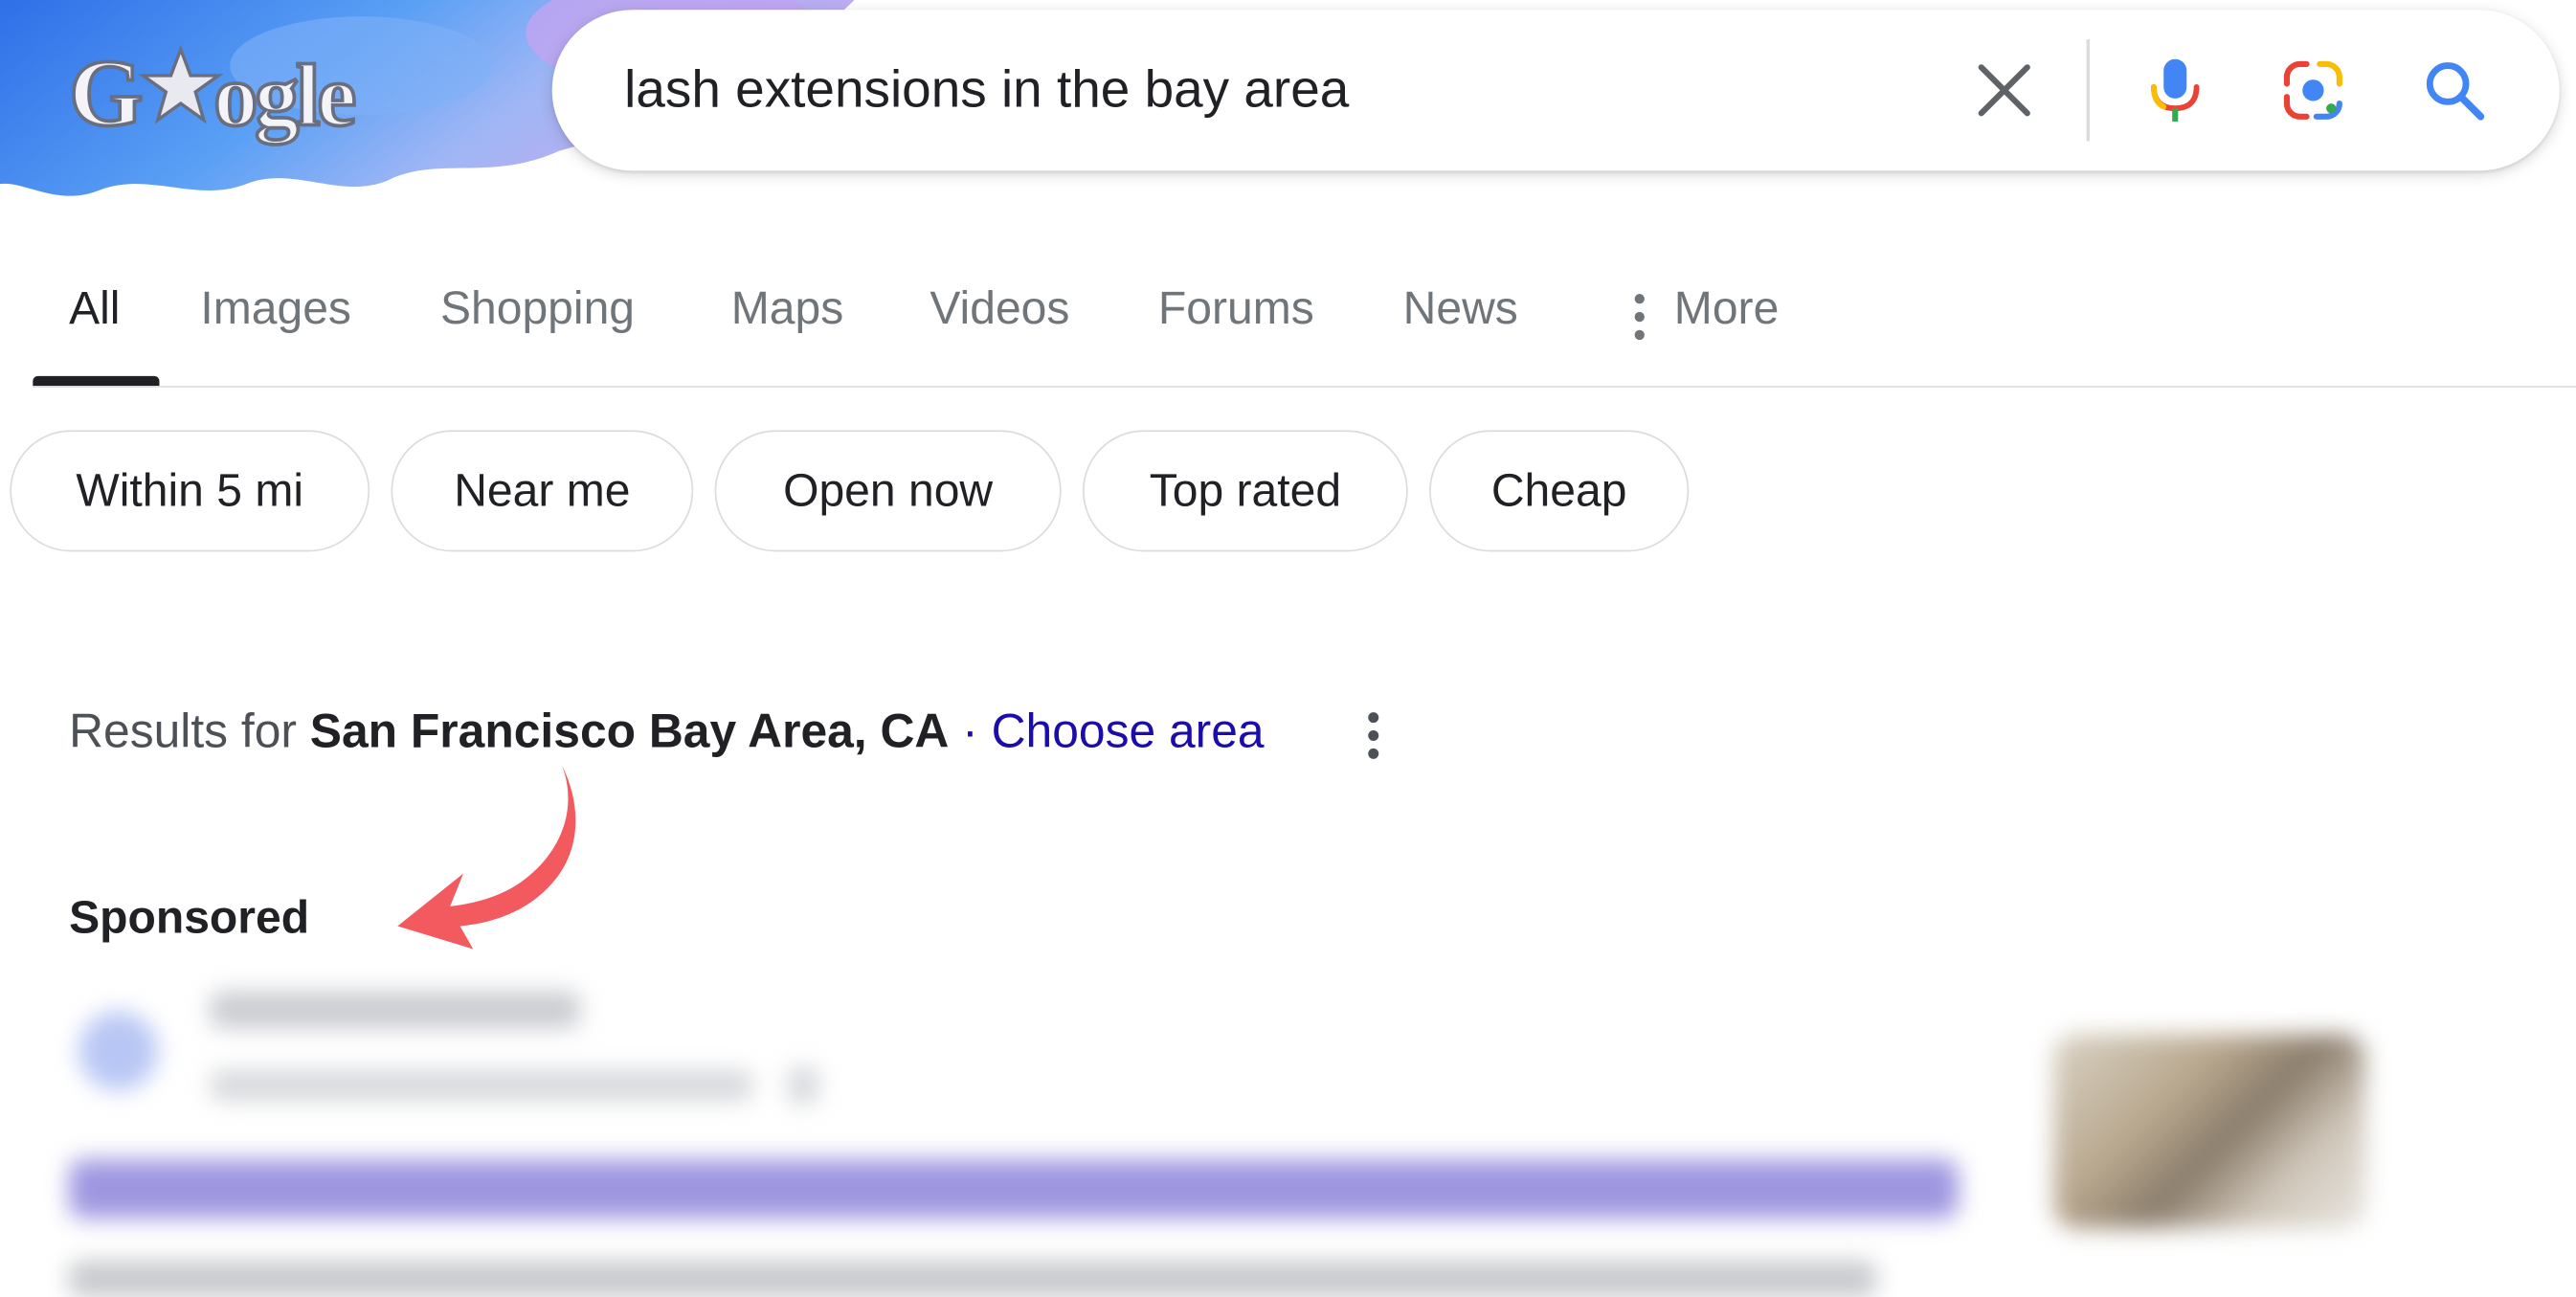 This screenshot has width=2576, height=1297. Describe the element at coordinates (538, 308) in the screenshot. I see `tab-shopping: Shopping` at that location.